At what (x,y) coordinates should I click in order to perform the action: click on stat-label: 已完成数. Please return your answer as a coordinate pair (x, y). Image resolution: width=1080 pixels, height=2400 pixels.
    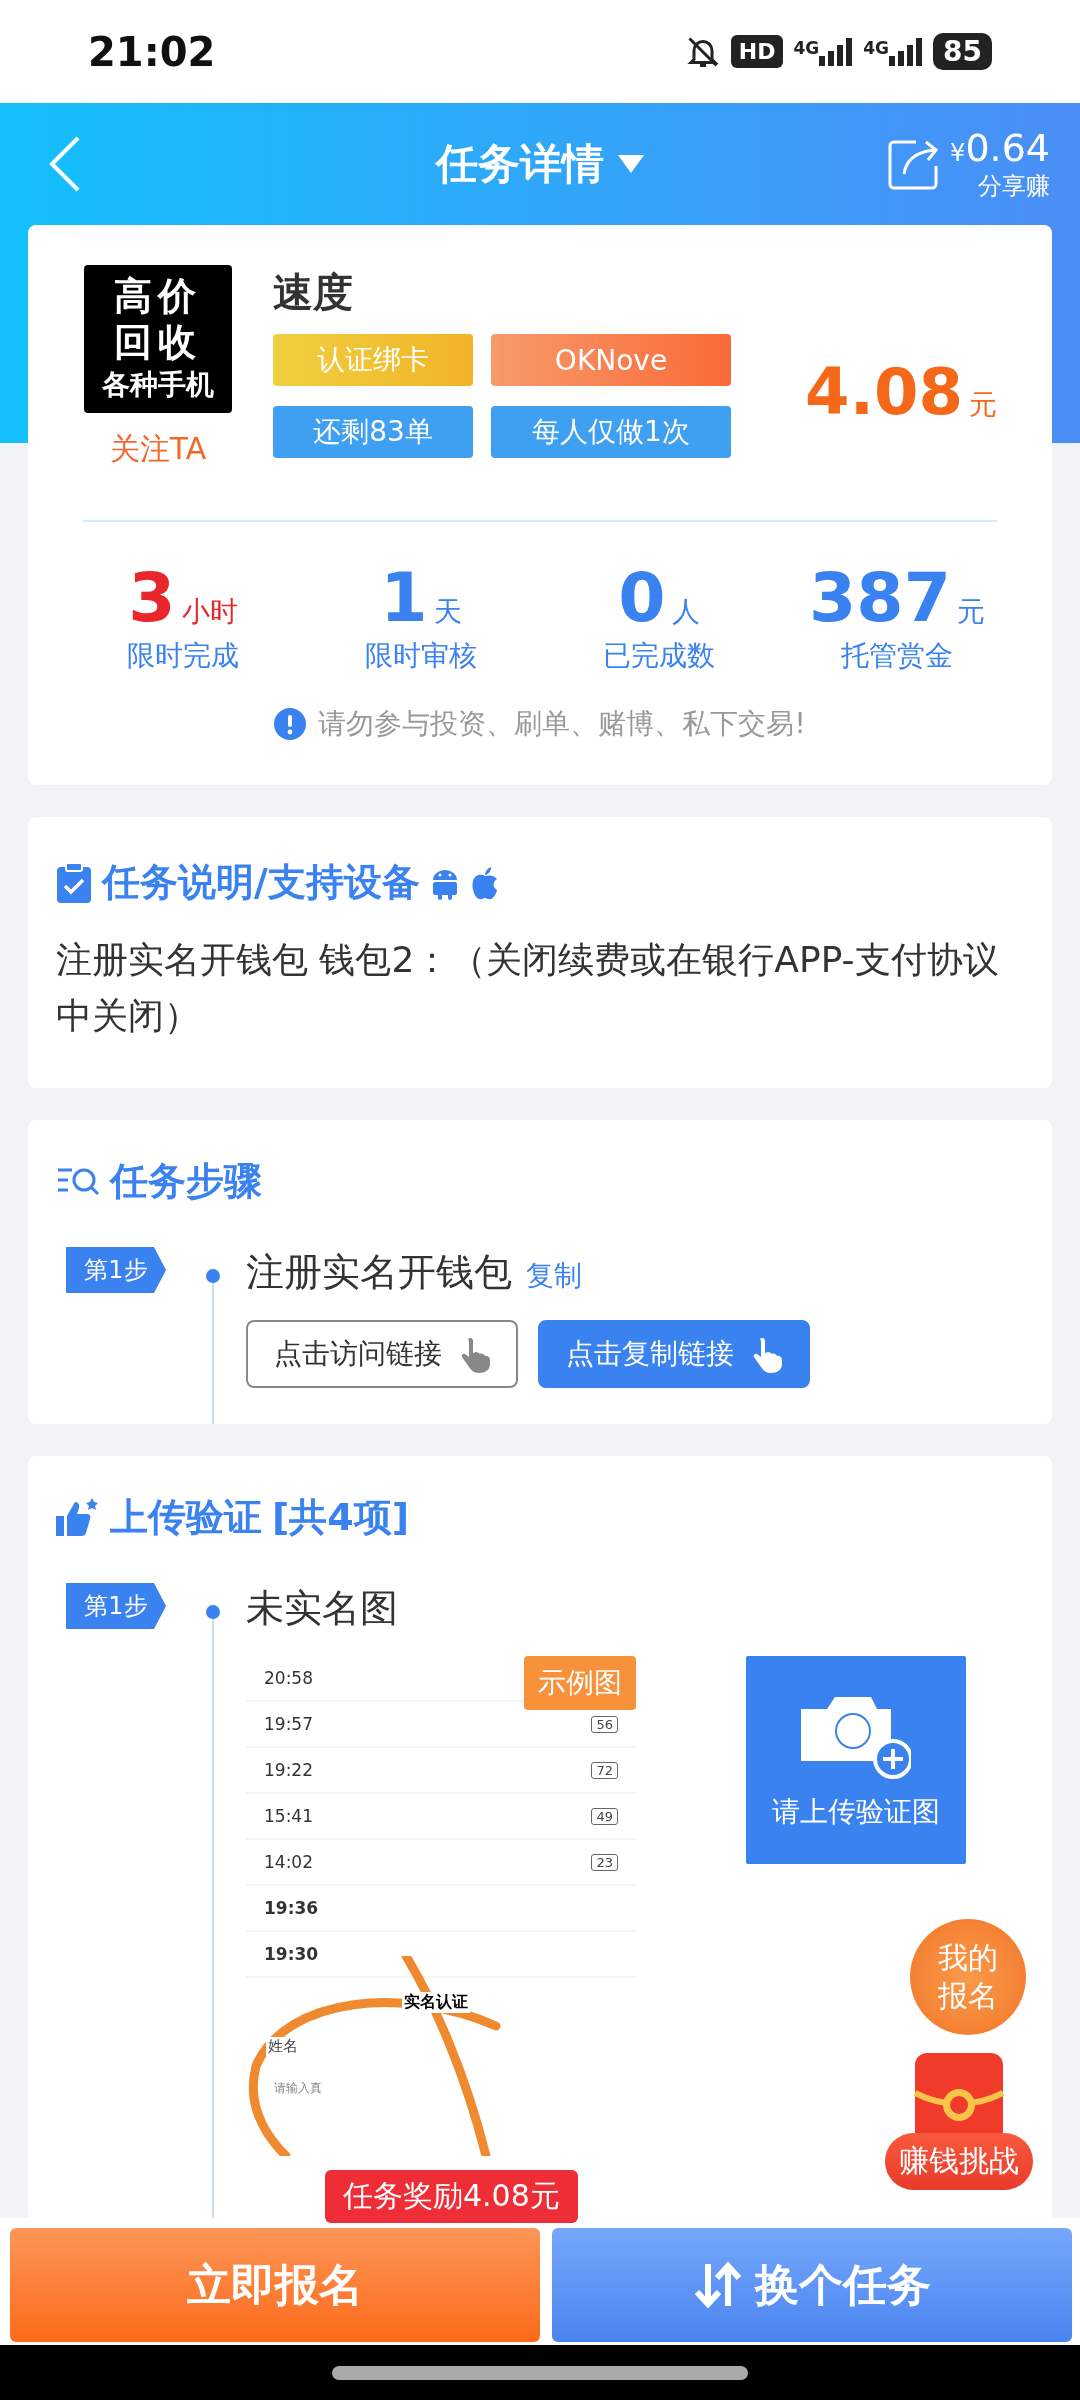
    Looking at the image, I should click on (659, 656).